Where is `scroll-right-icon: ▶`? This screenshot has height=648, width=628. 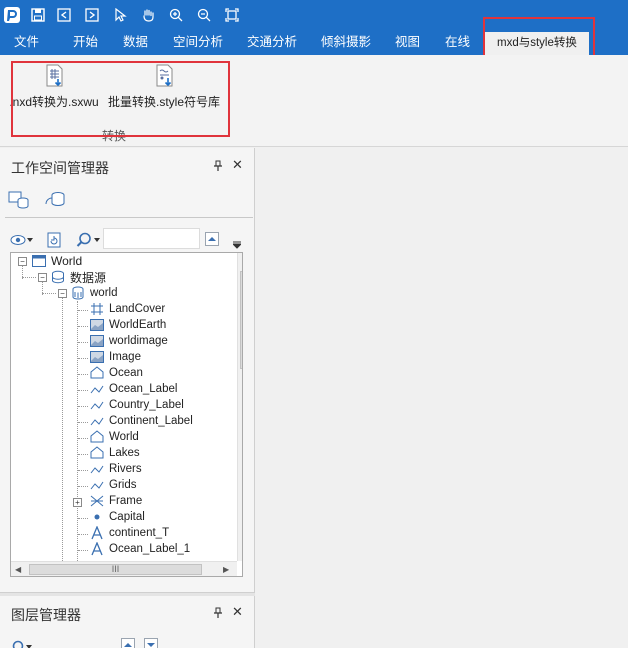 scroll-right-icon: ▶ is located at coordinates (226, 569).